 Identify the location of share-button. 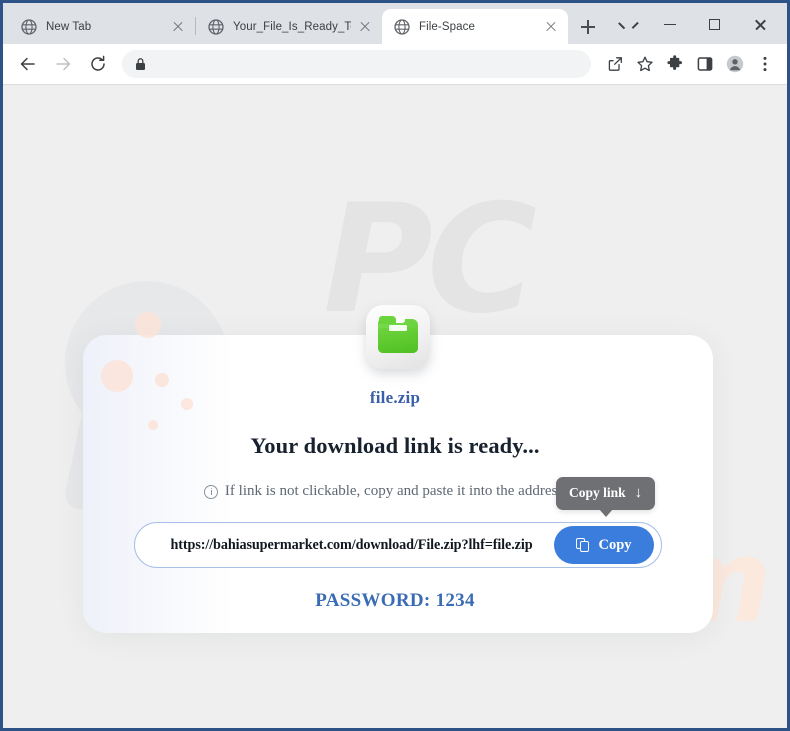
(615, 64).